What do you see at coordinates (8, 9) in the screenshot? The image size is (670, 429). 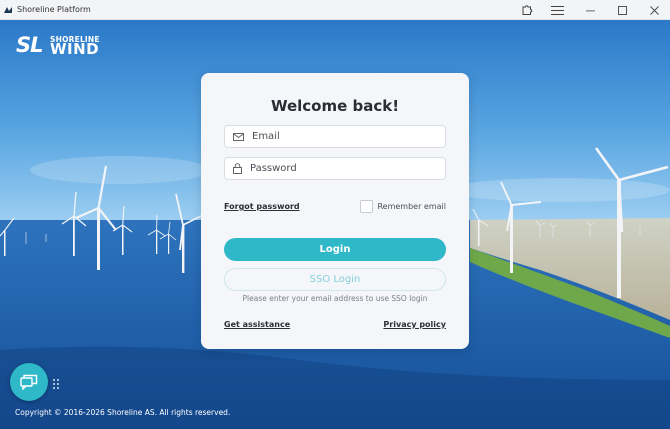 I see `app-logo-icon` at bounding box center [8, 9].